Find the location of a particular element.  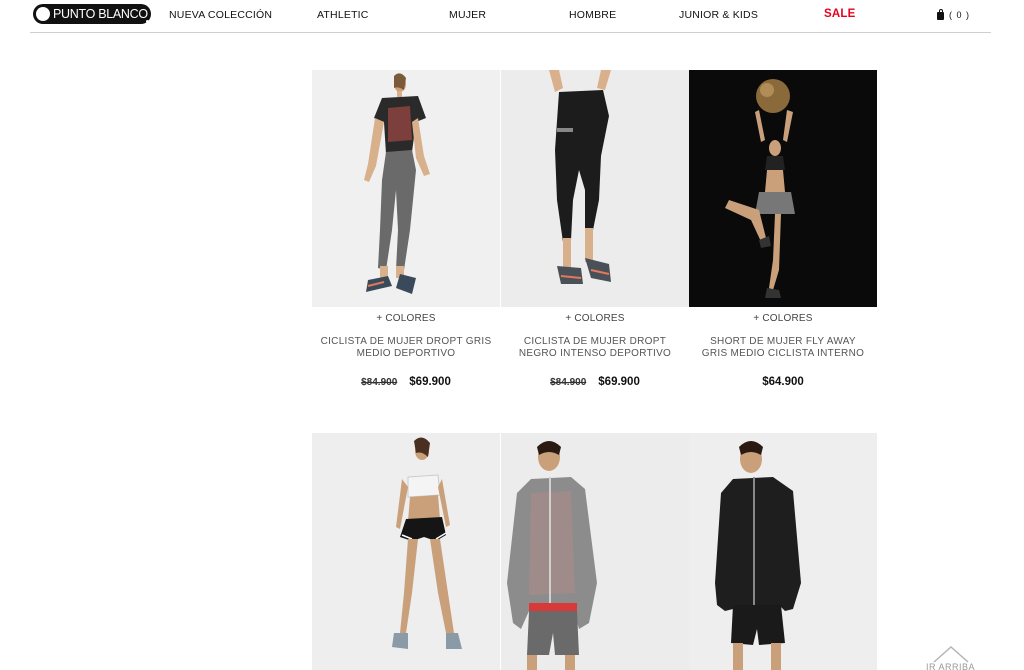

brand-logo: PUNTO BLANCO is located at coordinates (92, 14).